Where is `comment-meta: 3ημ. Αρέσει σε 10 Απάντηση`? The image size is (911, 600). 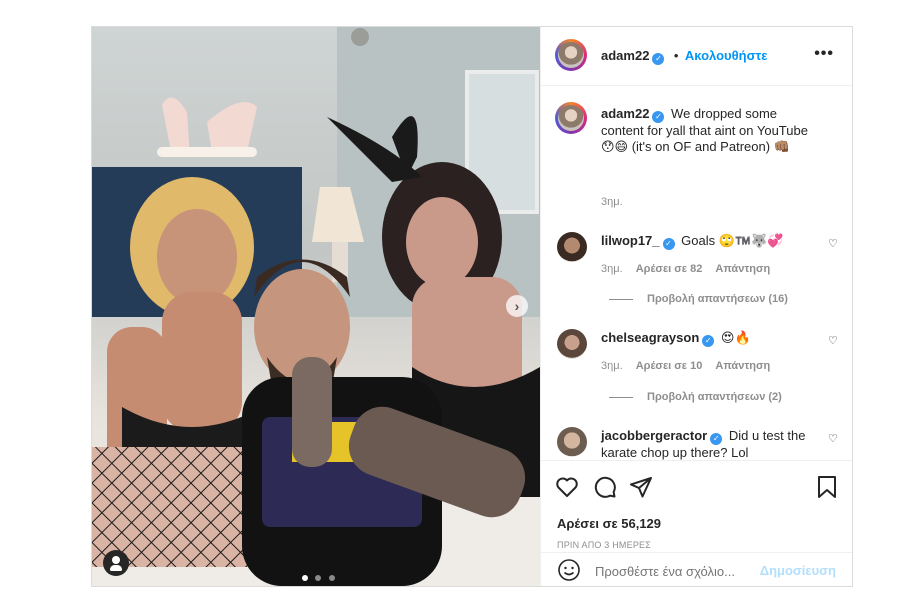 comment-meta: 3ημ. Αρέσει σε 10 Απάντηση is located at coordinates (685, 366).